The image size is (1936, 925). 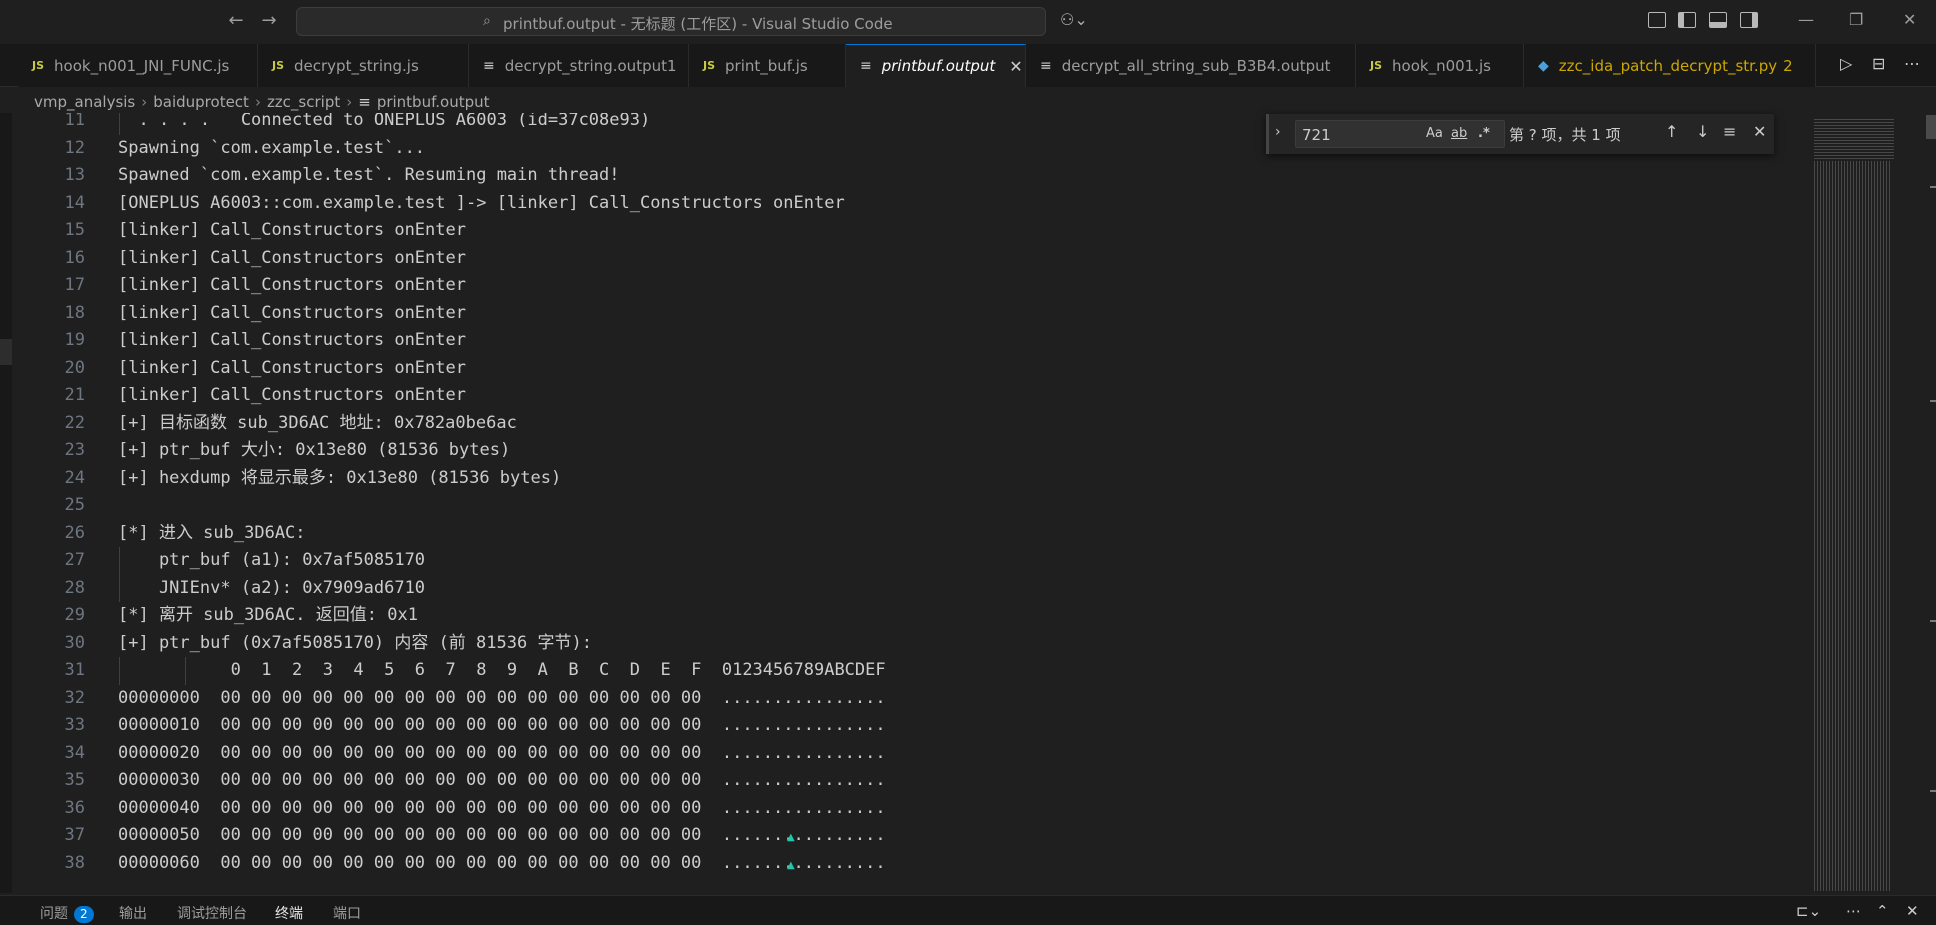 What do you see at coordinates (272, 560) in the screenshot?
I see `line-text: ptr_buf (a1): 0x7af5085170` at bounding box center [272, 560].